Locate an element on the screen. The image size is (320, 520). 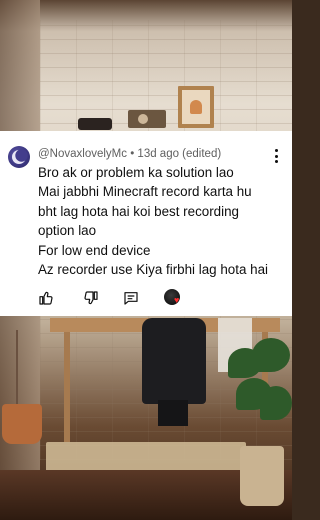
radio-object is located at coordinates (147, 119).